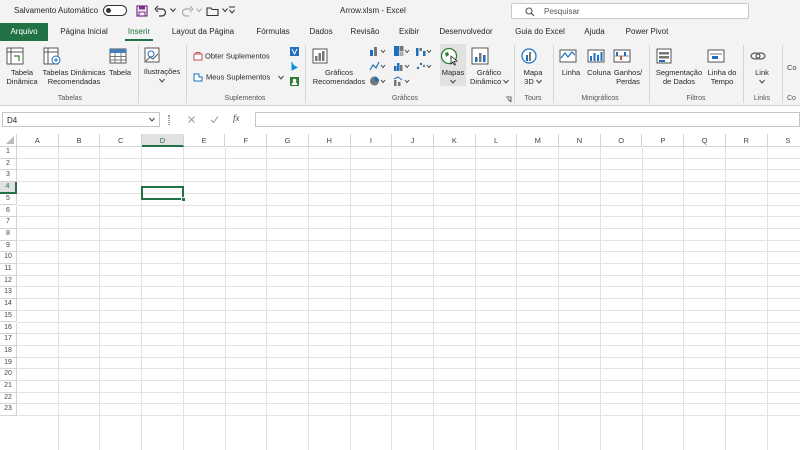 The width and height of the screenshot is (800, 450). I want to click on formula-input, so click(527, 119).